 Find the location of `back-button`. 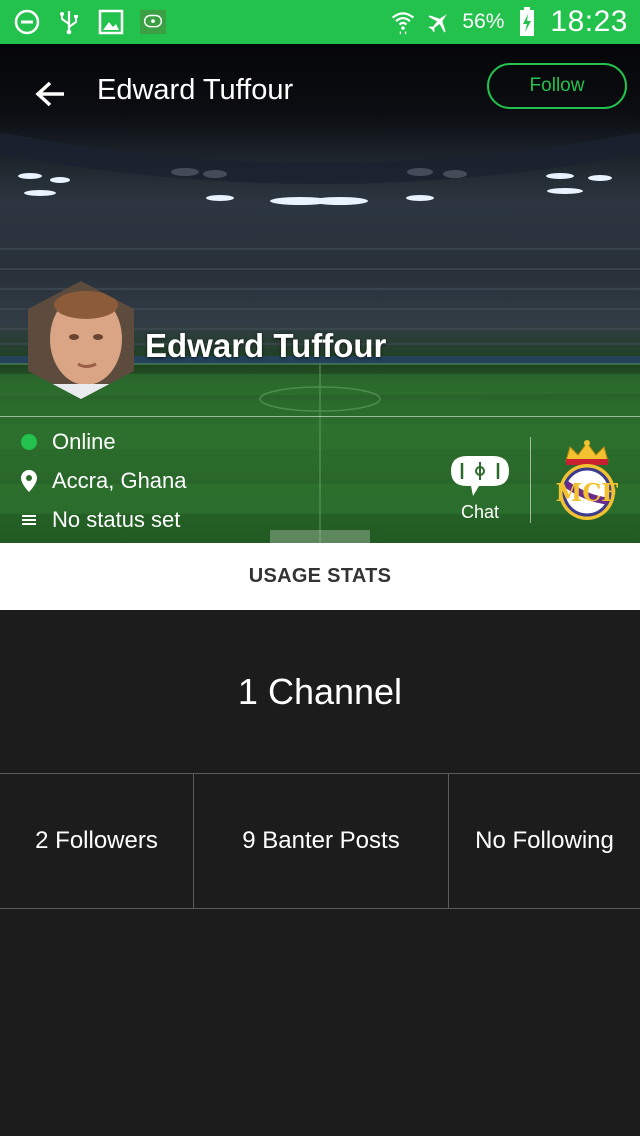

back-button is located at coordinates (50, 94).